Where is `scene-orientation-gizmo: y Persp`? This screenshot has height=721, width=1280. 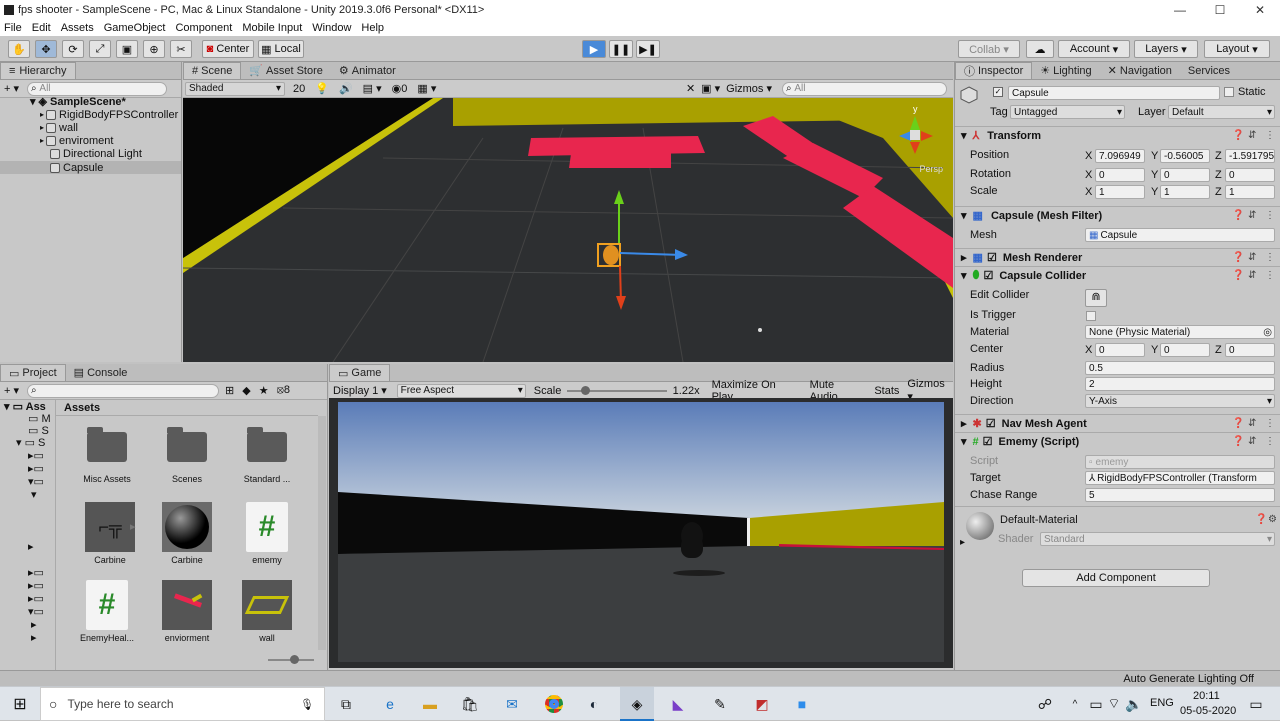 scene-orientation-gizmo: y Persp is located at coordinates (918, 142).